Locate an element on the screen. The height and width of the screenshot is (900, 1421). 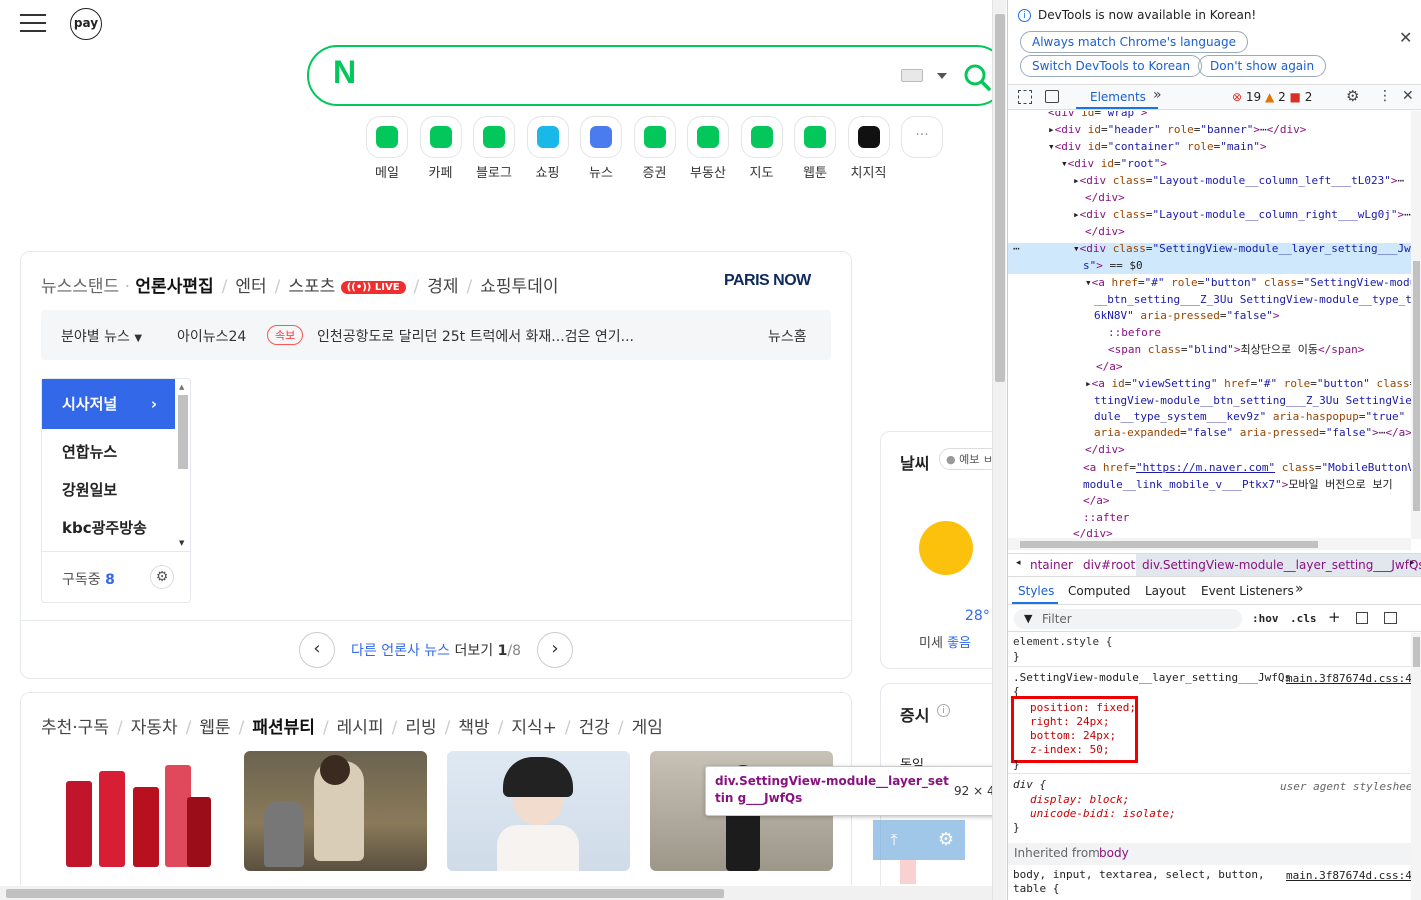
press-item: 강원일보 is located at coordinates (89, 489).